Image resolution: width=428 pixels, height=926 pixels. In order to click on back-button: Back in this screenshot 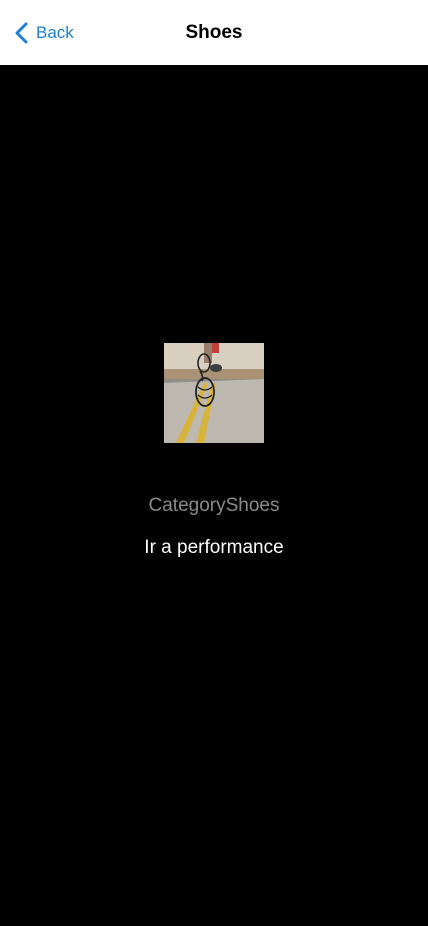, I will do `click(44, 33)`.